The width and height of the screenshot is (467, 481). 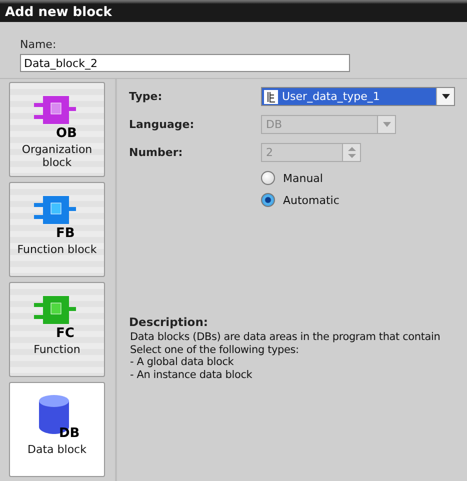 I want to click on description-title: Description:, so click(x=169, y=322).